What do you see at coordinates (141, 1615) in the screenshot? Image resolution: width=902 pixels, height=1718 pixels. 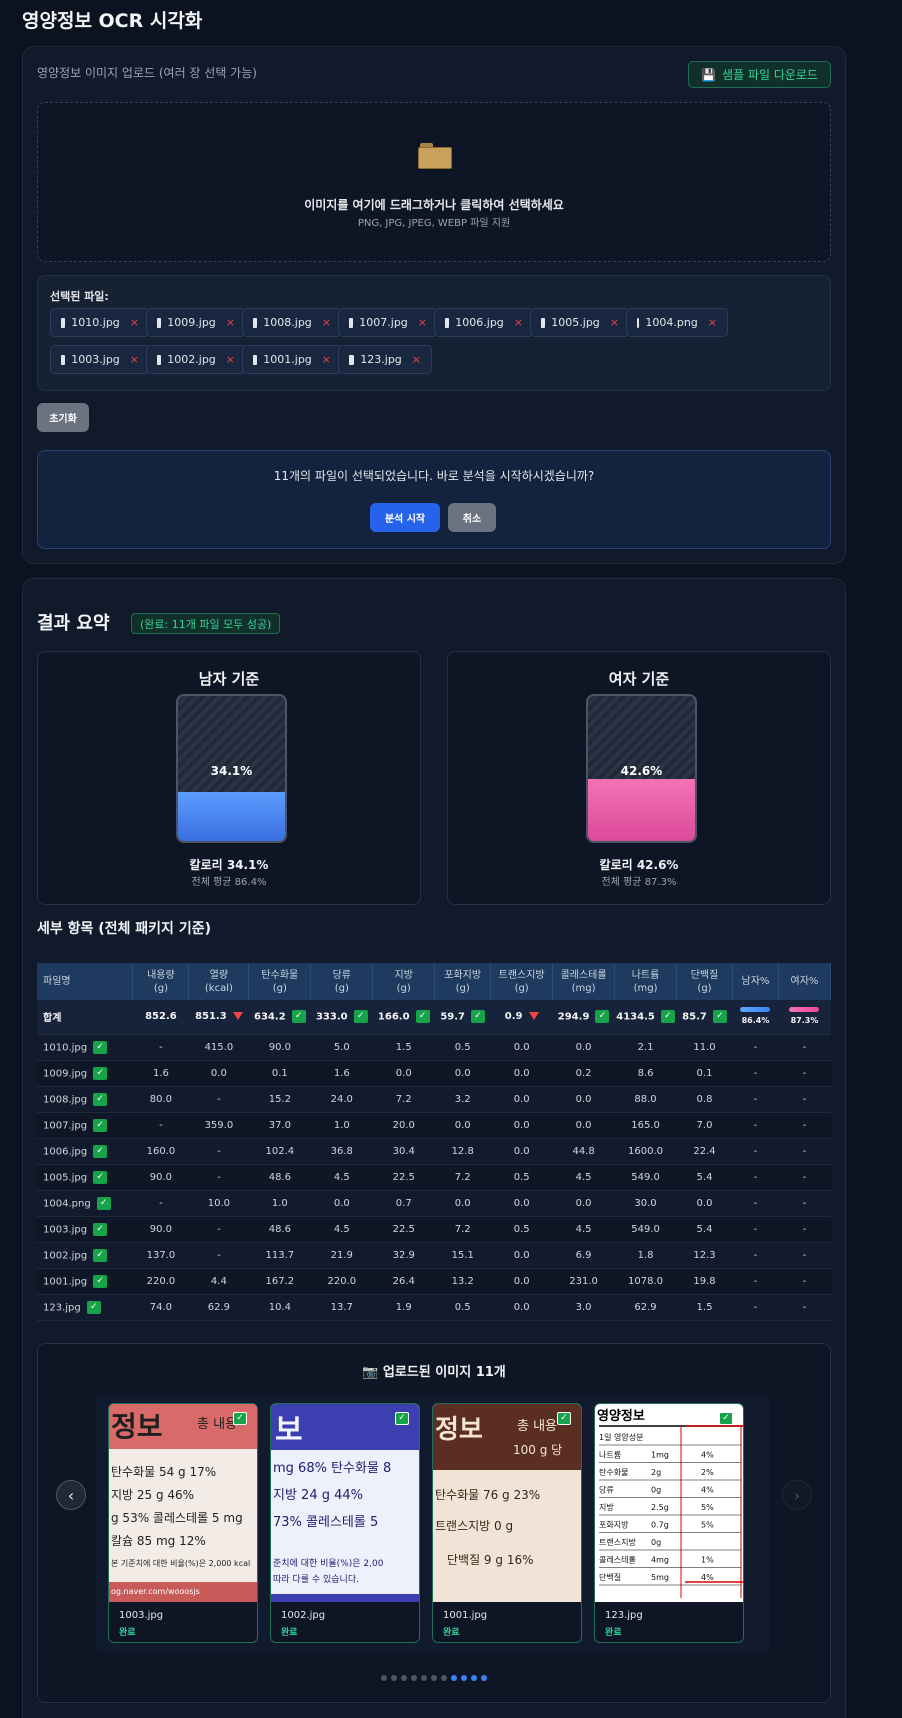 I see `thumbnail-name: 1003.jpg` at bounding box center [141, 1615].